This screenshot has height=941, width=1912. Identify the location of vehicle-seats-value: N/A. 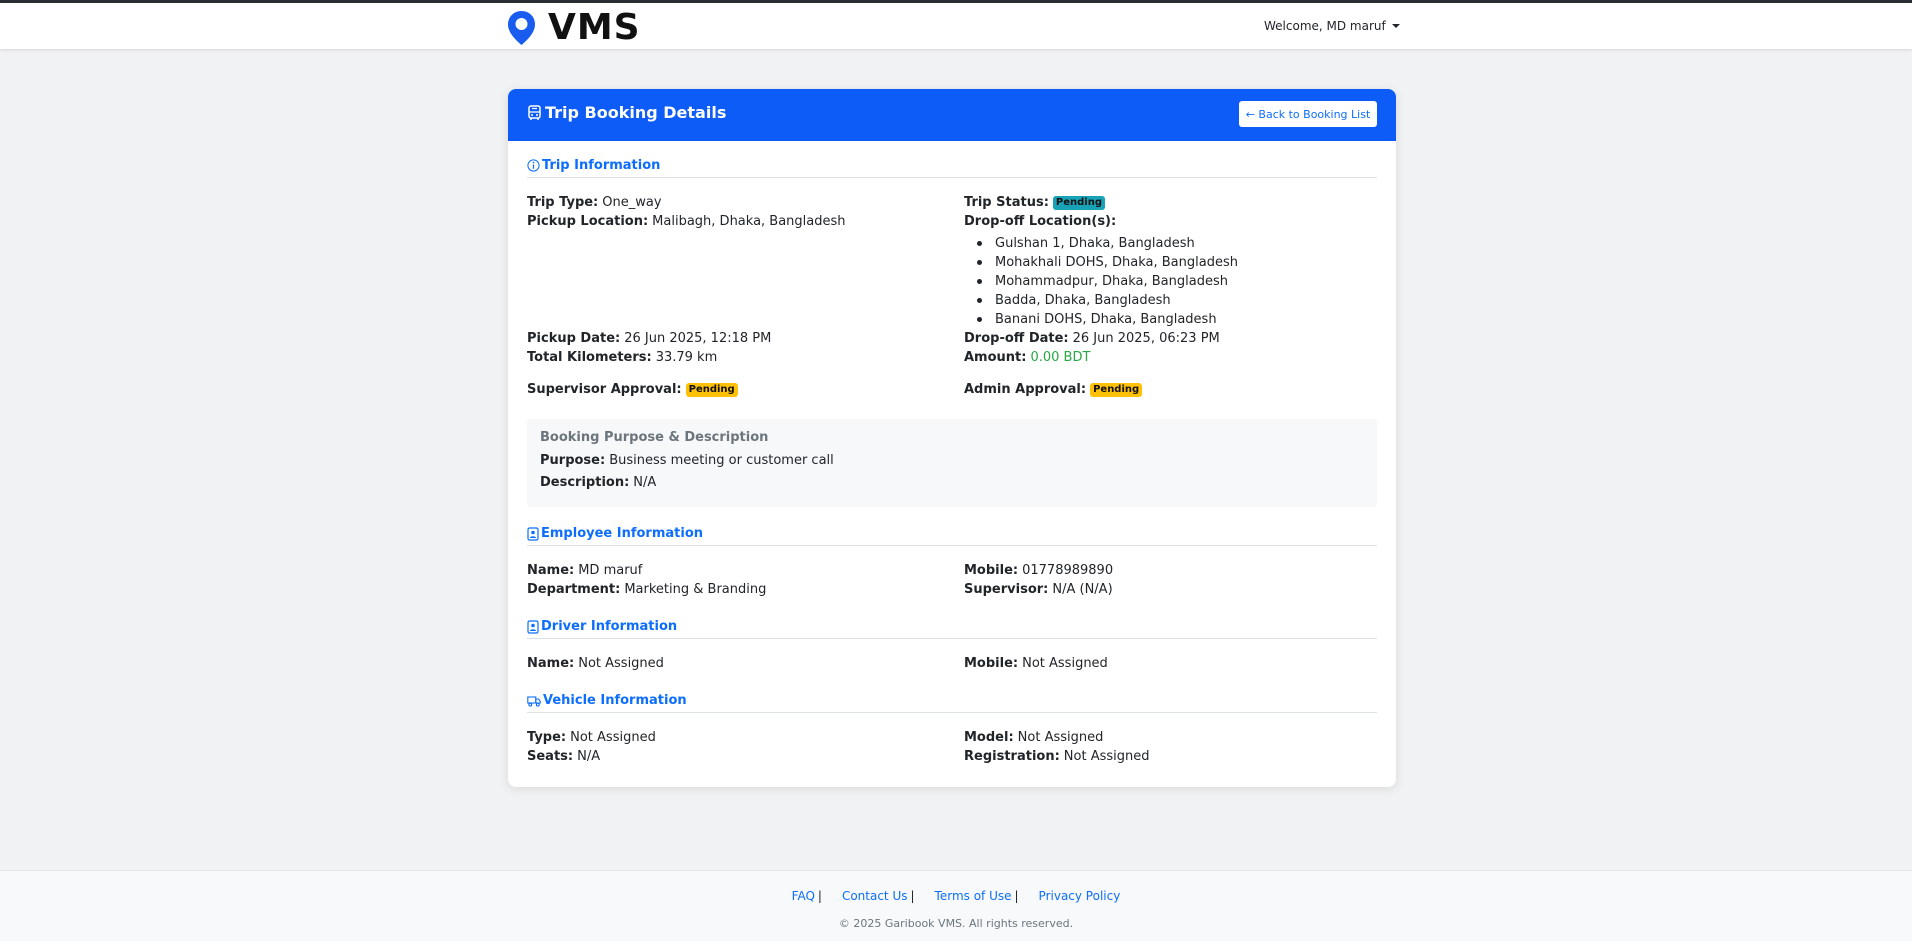
(589, 756).